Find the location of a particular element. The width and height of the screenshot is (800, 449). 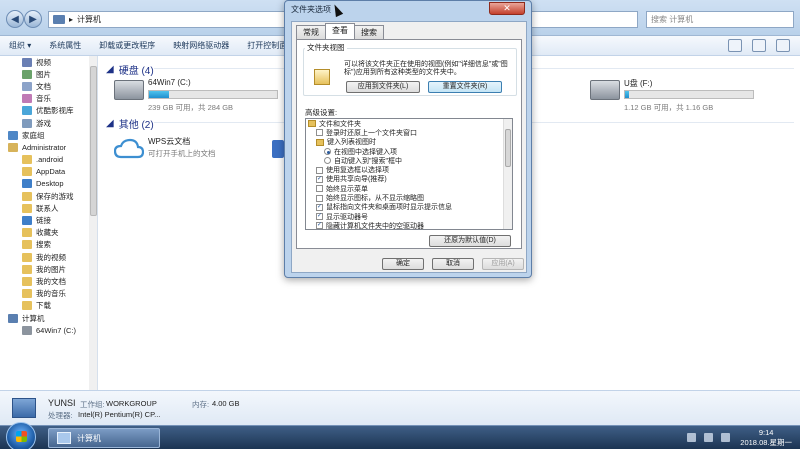

sidebar-item: 图片 is located at coordinates (48, 74).